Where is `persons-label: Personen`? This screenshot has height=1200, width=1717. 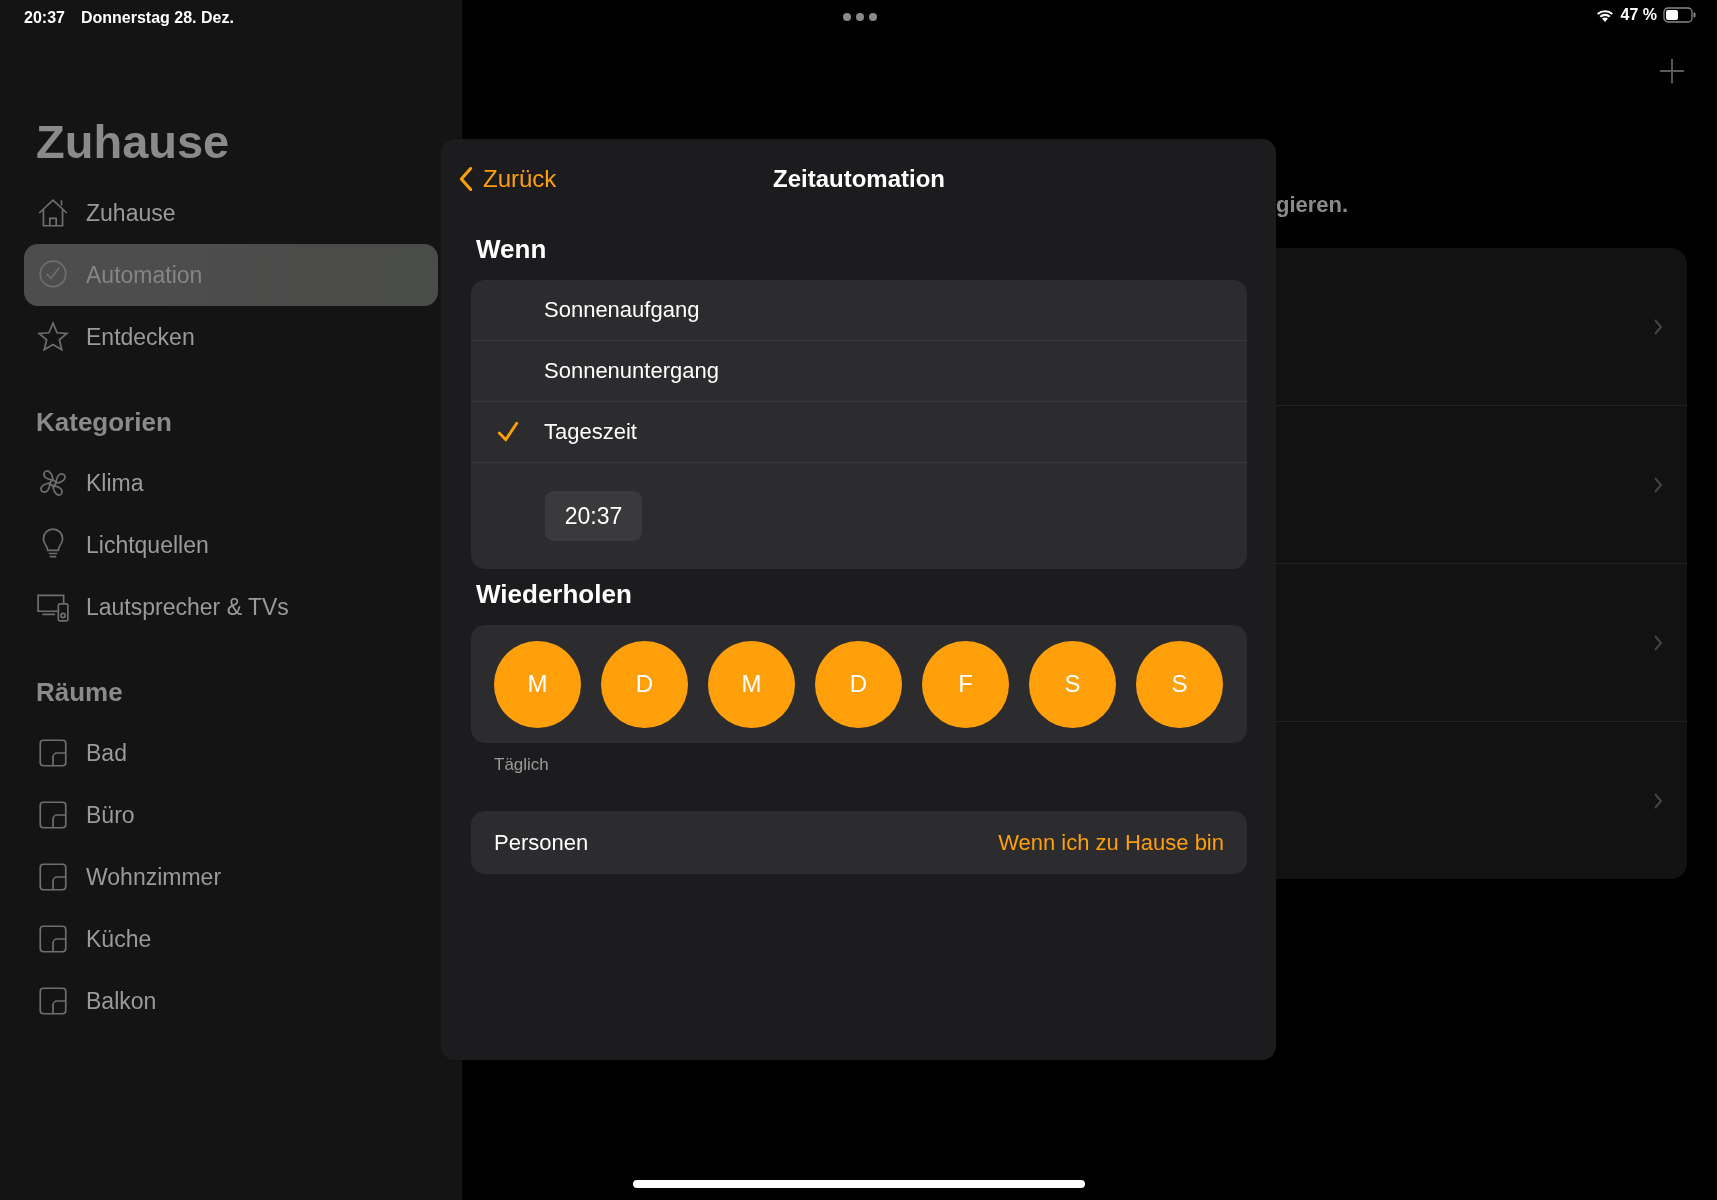
persons-label: Personen is located at coordinates (541, 842).